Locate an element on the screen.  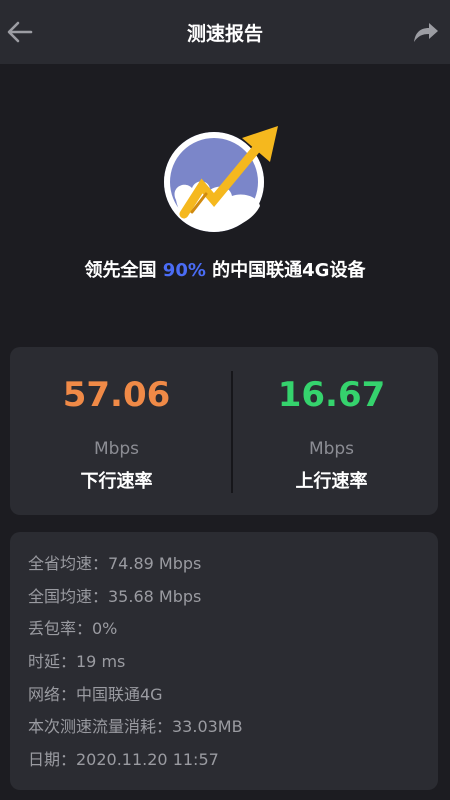
download-section: 57.06 Mbps 下行速率 is located at coordinates (116, 431).